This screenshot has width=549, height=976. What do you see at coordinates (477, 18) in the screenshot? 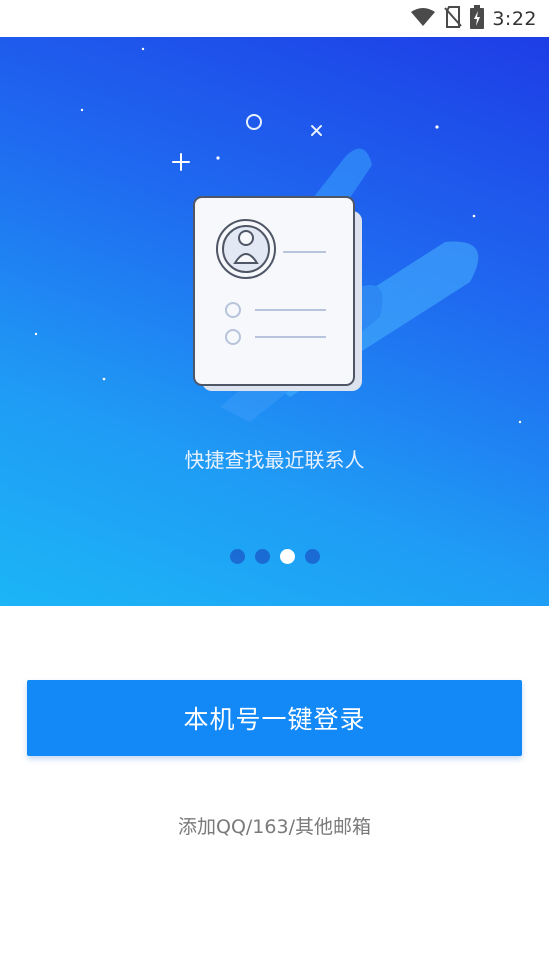
I see `battery-charging-icon` at bounding box center [477, 18].